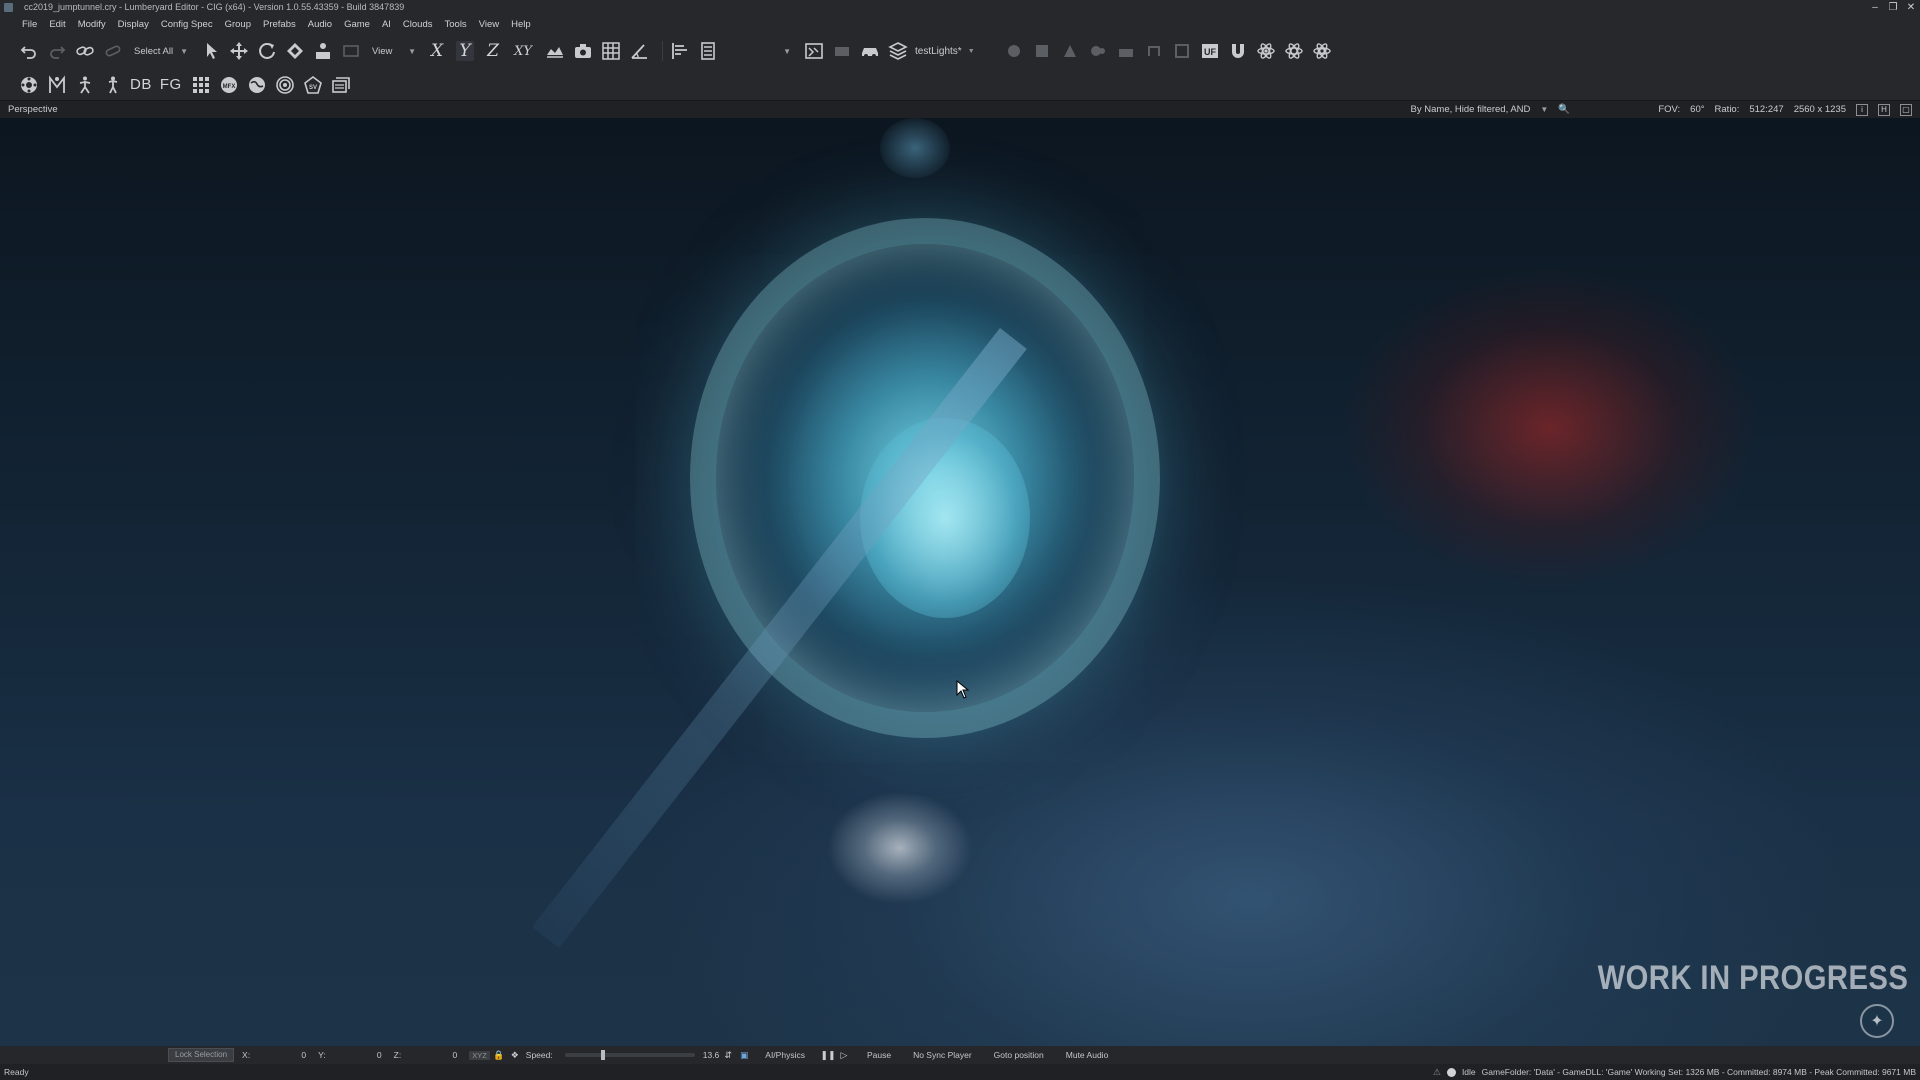 This screenshot has height=1080, width=1920. Describe the element at coordinates (662, 51) in the screenshot. I see `toolbar-separator` at that location.